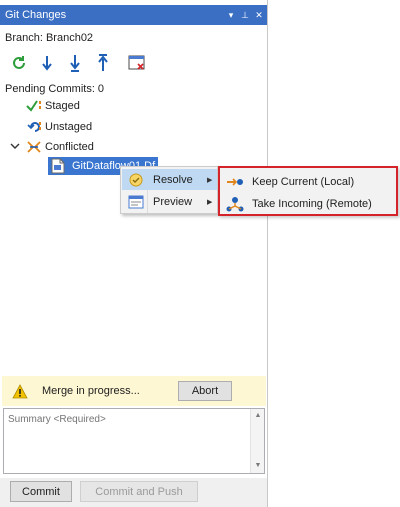 This screenshot has height=507, width=400. What do you see at coordinates (41, 491) in the screenshot?
I see `commit-button: Commit` at bounding box center [41, 491].